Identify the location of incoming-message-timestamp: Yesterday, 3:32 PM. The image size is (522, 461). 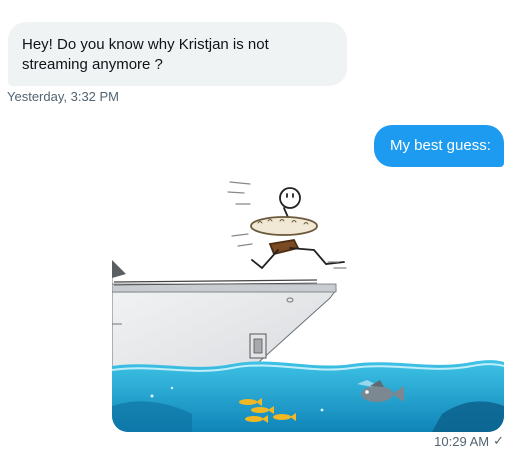
(63, 96).